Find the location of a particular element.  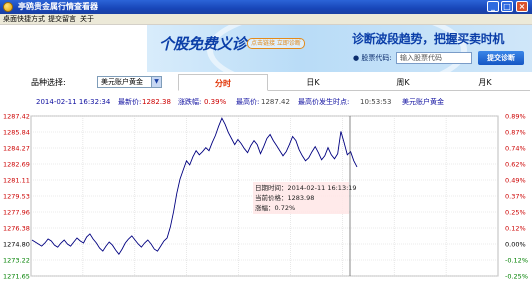

y-tick-label-right: 0.87% is located at coordinates (515, 133).